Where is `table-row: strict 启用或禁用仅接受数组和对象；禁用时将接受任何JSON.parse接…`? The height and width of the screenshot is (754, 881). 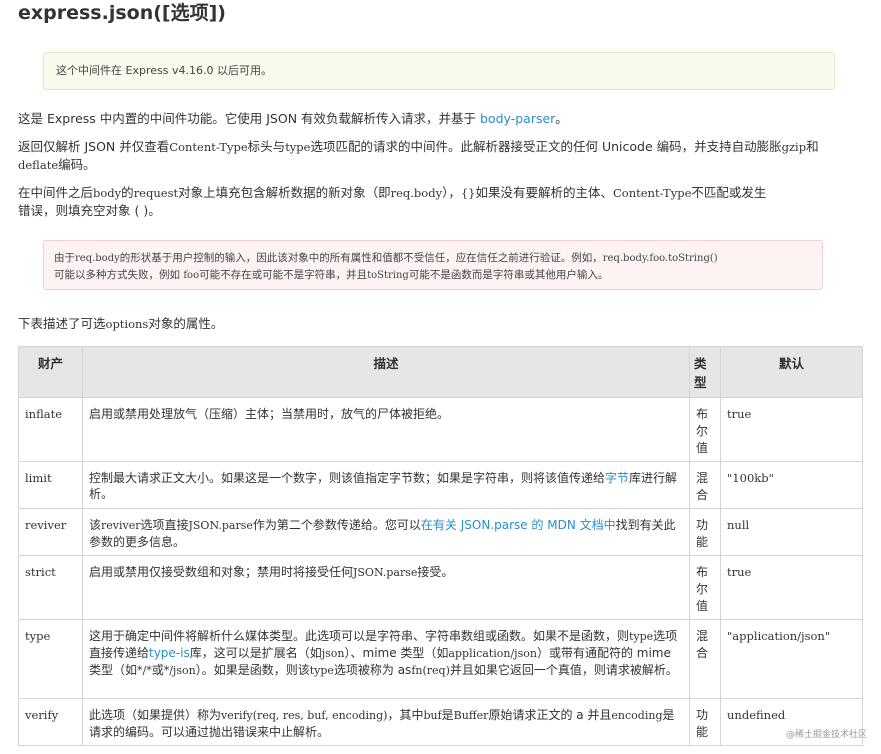
table-row: strict 启用或禁用仅接受数组和对象；禁用时将接受任何JSON.parse接… is located at coordinates (440, 587).